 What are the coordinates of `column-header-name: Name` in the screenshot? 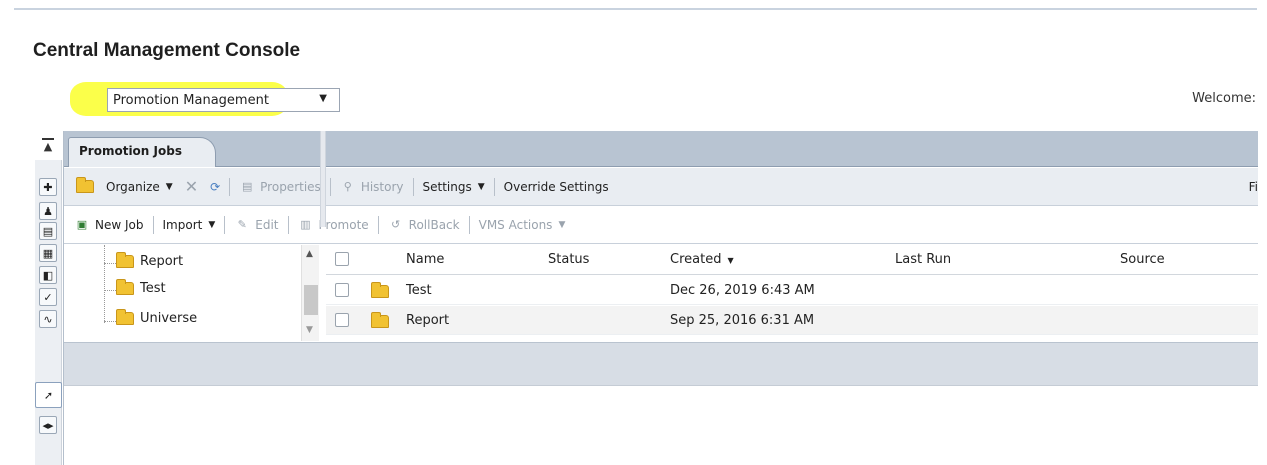 It's located at (425, 259).